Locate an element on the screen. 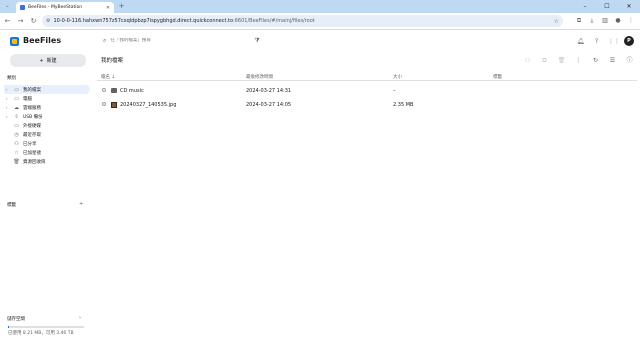 This screenshot has width=640, height=344. app-header: BeeFiles ⌕ ⧩ 🔔︎ ? ⋮⋮ P is located at coordinates (320, 41).